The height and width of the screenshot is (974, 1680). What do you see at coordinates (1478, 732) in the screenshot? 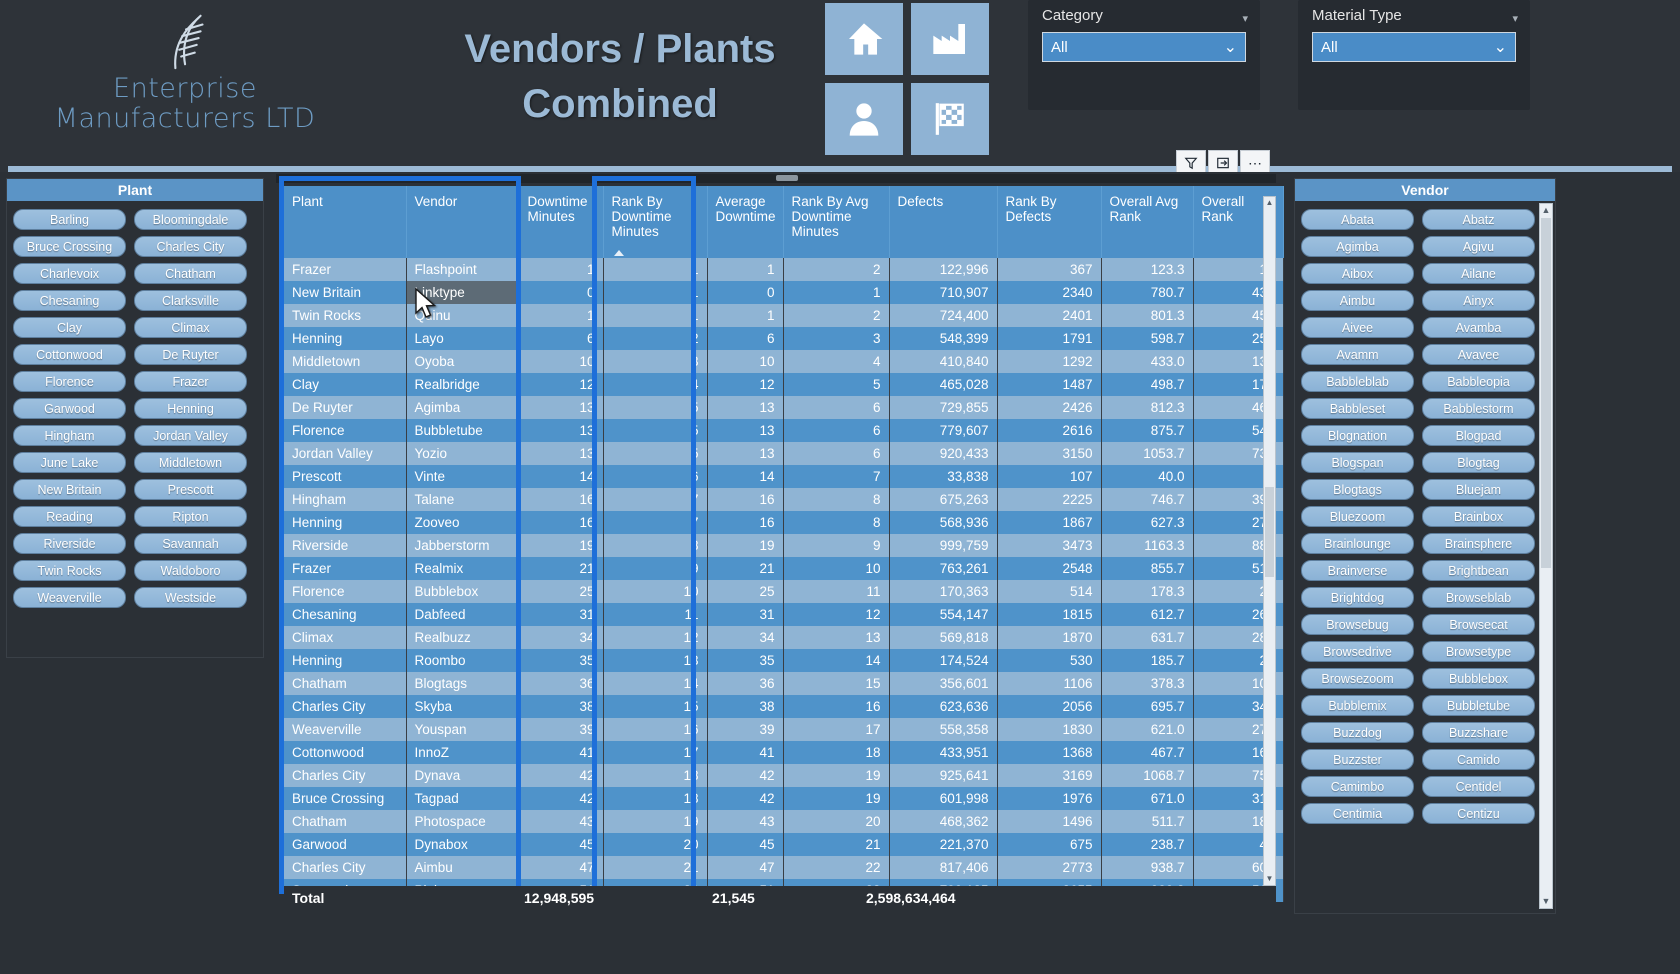
I see `vendor-chip: Buzzshare` at bounding box center [1478, 732].